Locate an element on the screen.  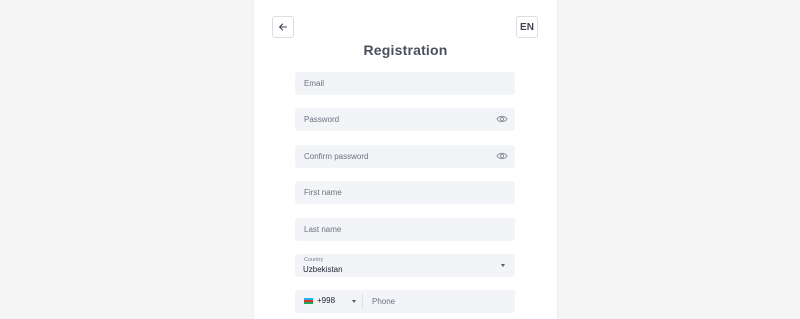
last-name-field-container is located at coordinates (405, 229).